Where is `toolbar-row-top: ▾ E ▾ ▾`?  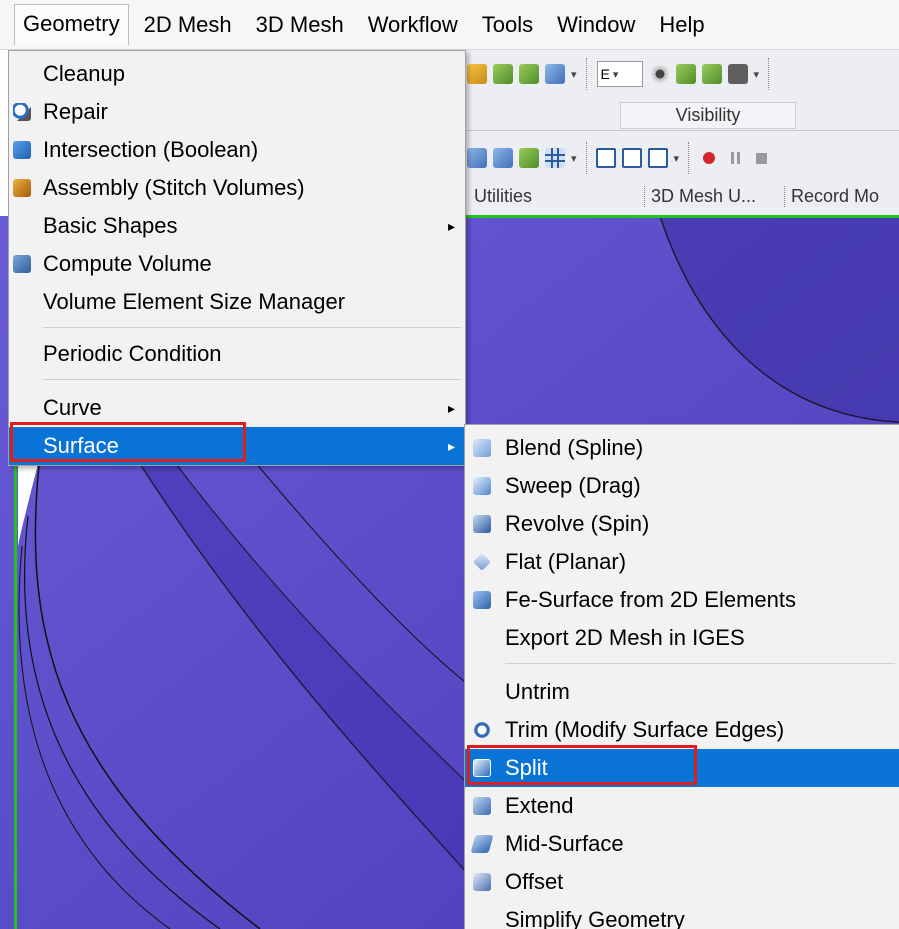
toolbar-row-top: ▾ E ▾ ▾ is located at coordinates (619, 74).